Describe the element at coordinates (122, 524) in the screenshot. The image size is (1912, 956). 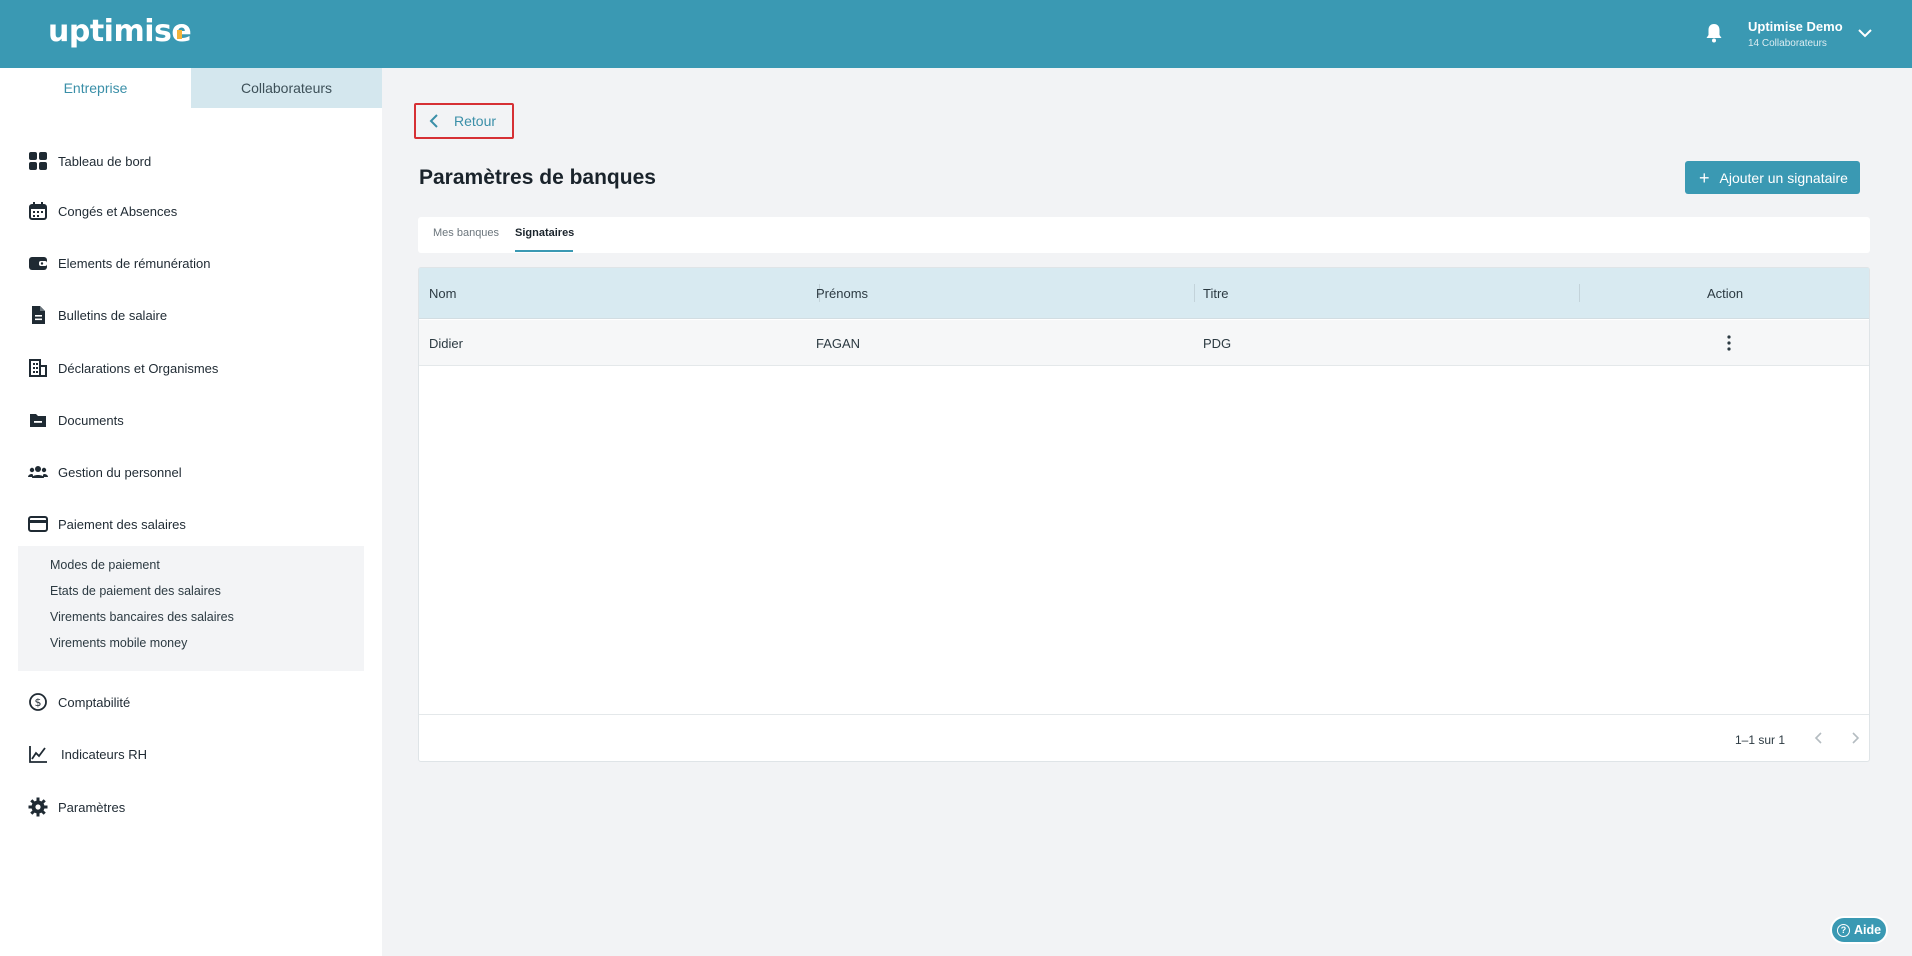
I see `sidebar-item-label: Paiement des salaires` at that location.